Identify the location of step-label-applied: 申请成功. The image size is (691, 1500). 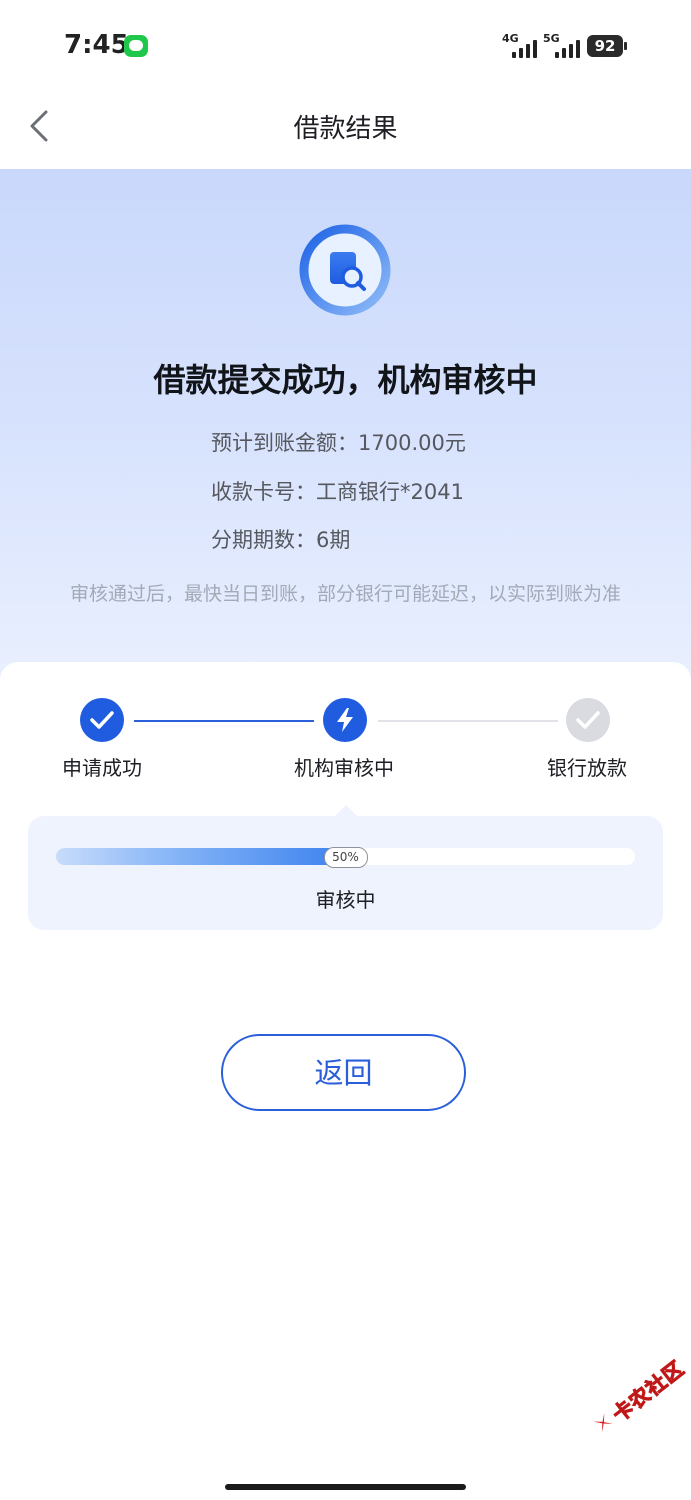
(102, 768).